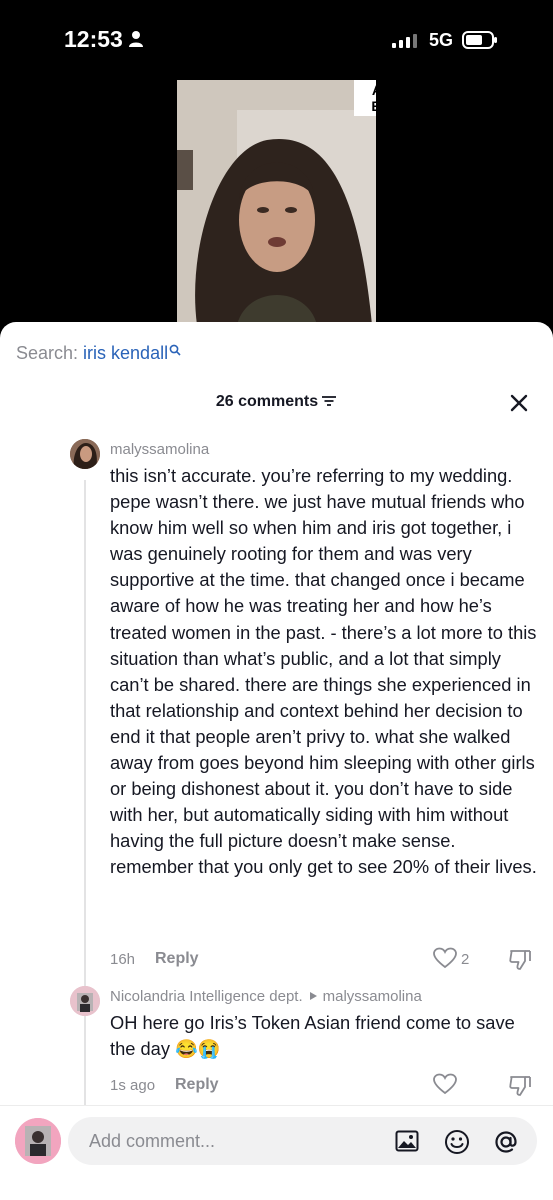 The width and height of the screenshot is (553, 1200). I want to click on status-bar: 12:53 5G, so click(276, 40).